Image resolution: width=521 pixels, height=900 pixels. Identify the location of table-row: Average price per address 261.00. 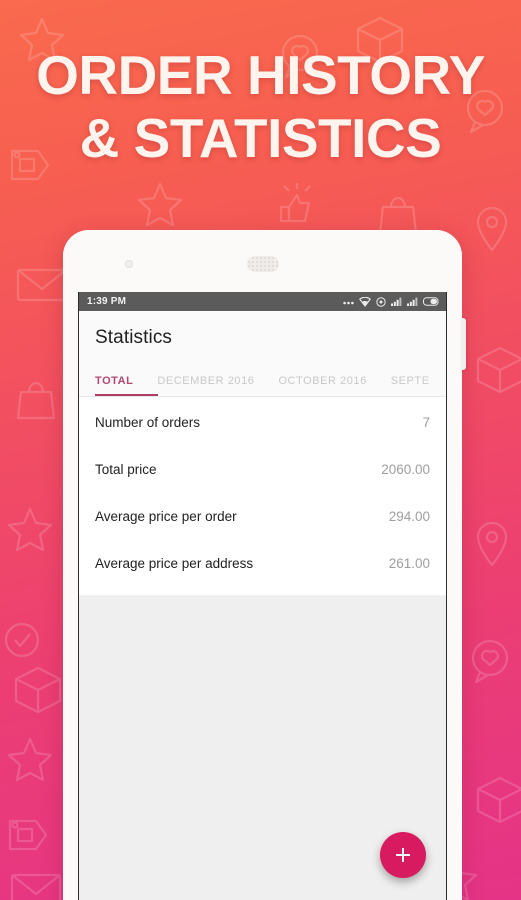
(262, 563).